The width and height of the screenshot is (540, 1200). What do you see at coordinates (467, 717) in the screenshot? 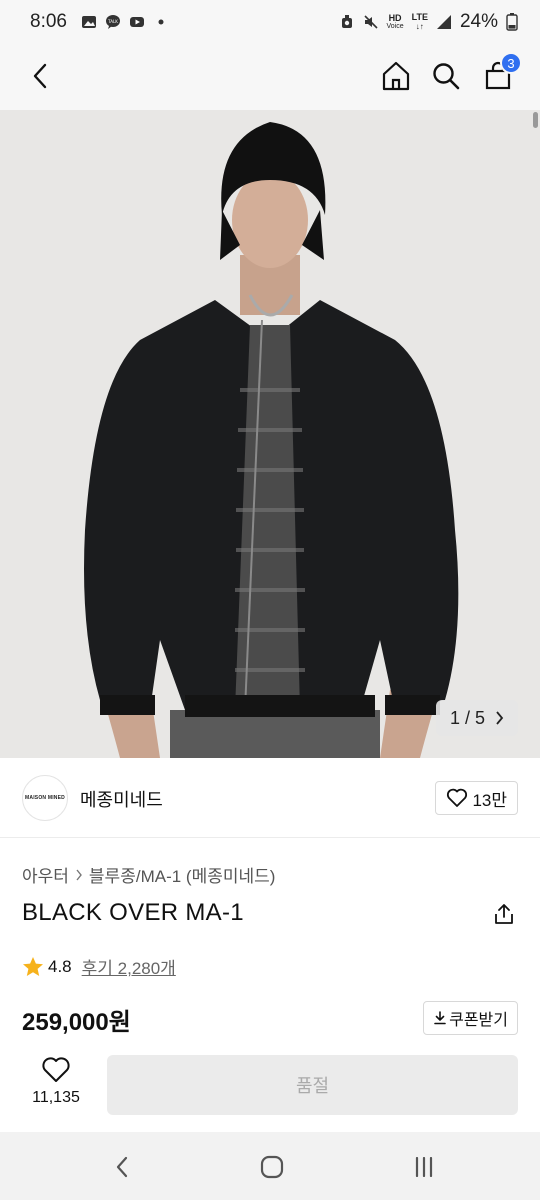
I see `image-counter-text: 1 / 5` at bounding box center [467, 717].